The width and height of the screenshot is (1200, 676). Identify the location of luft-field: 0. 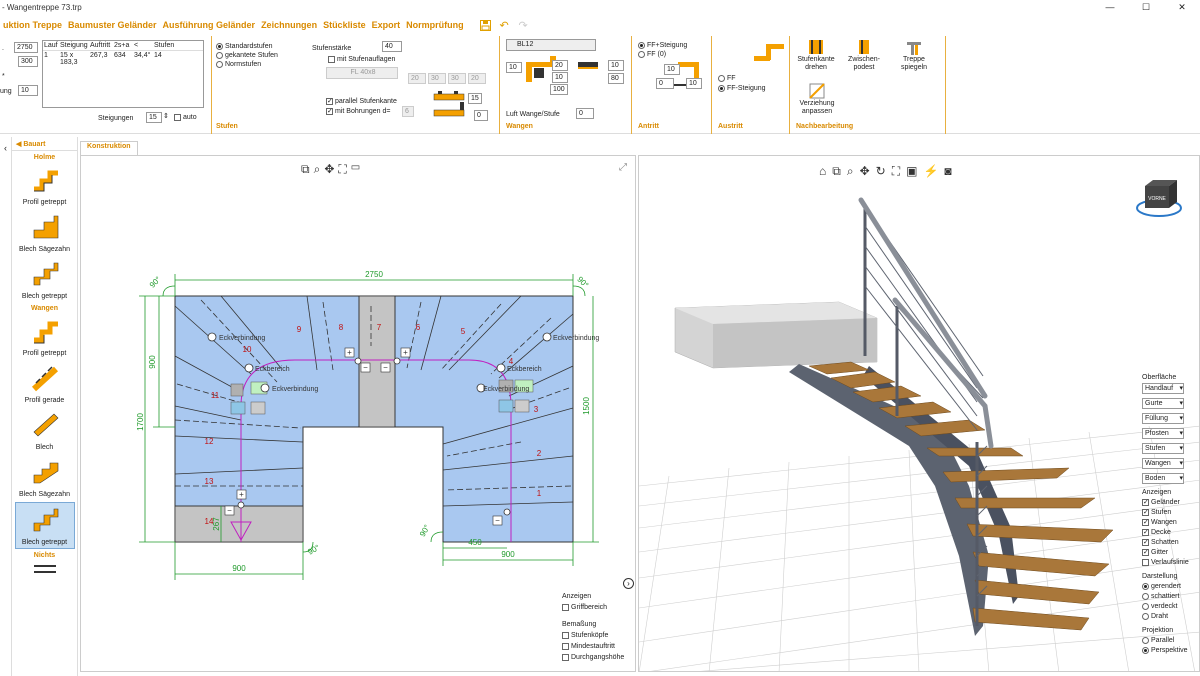
(585, 113).